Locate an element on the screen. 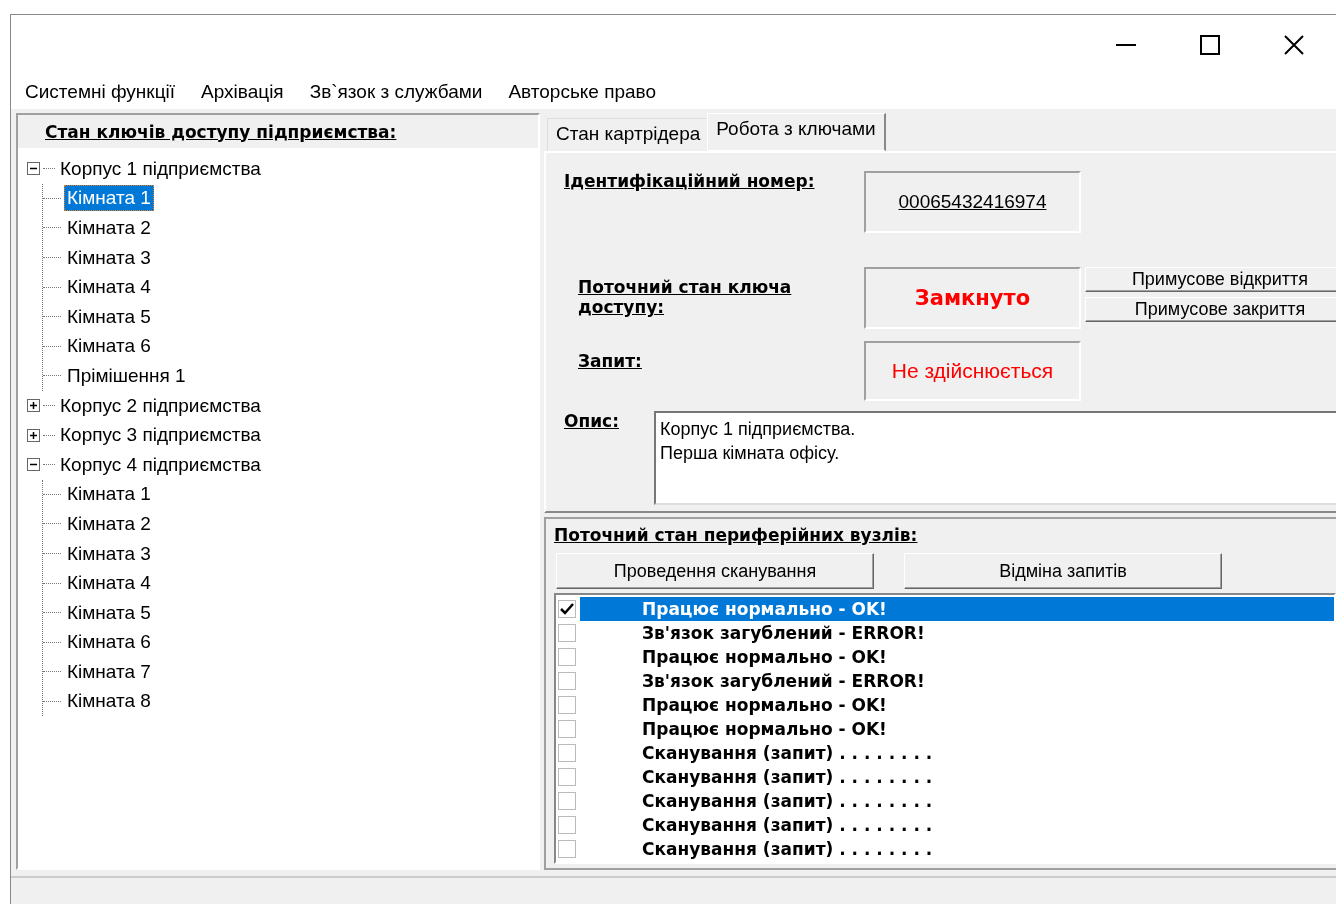 This screenshot has height=904, width=1336. request-display: Не здійснюється is located at coordinates (972, 371).